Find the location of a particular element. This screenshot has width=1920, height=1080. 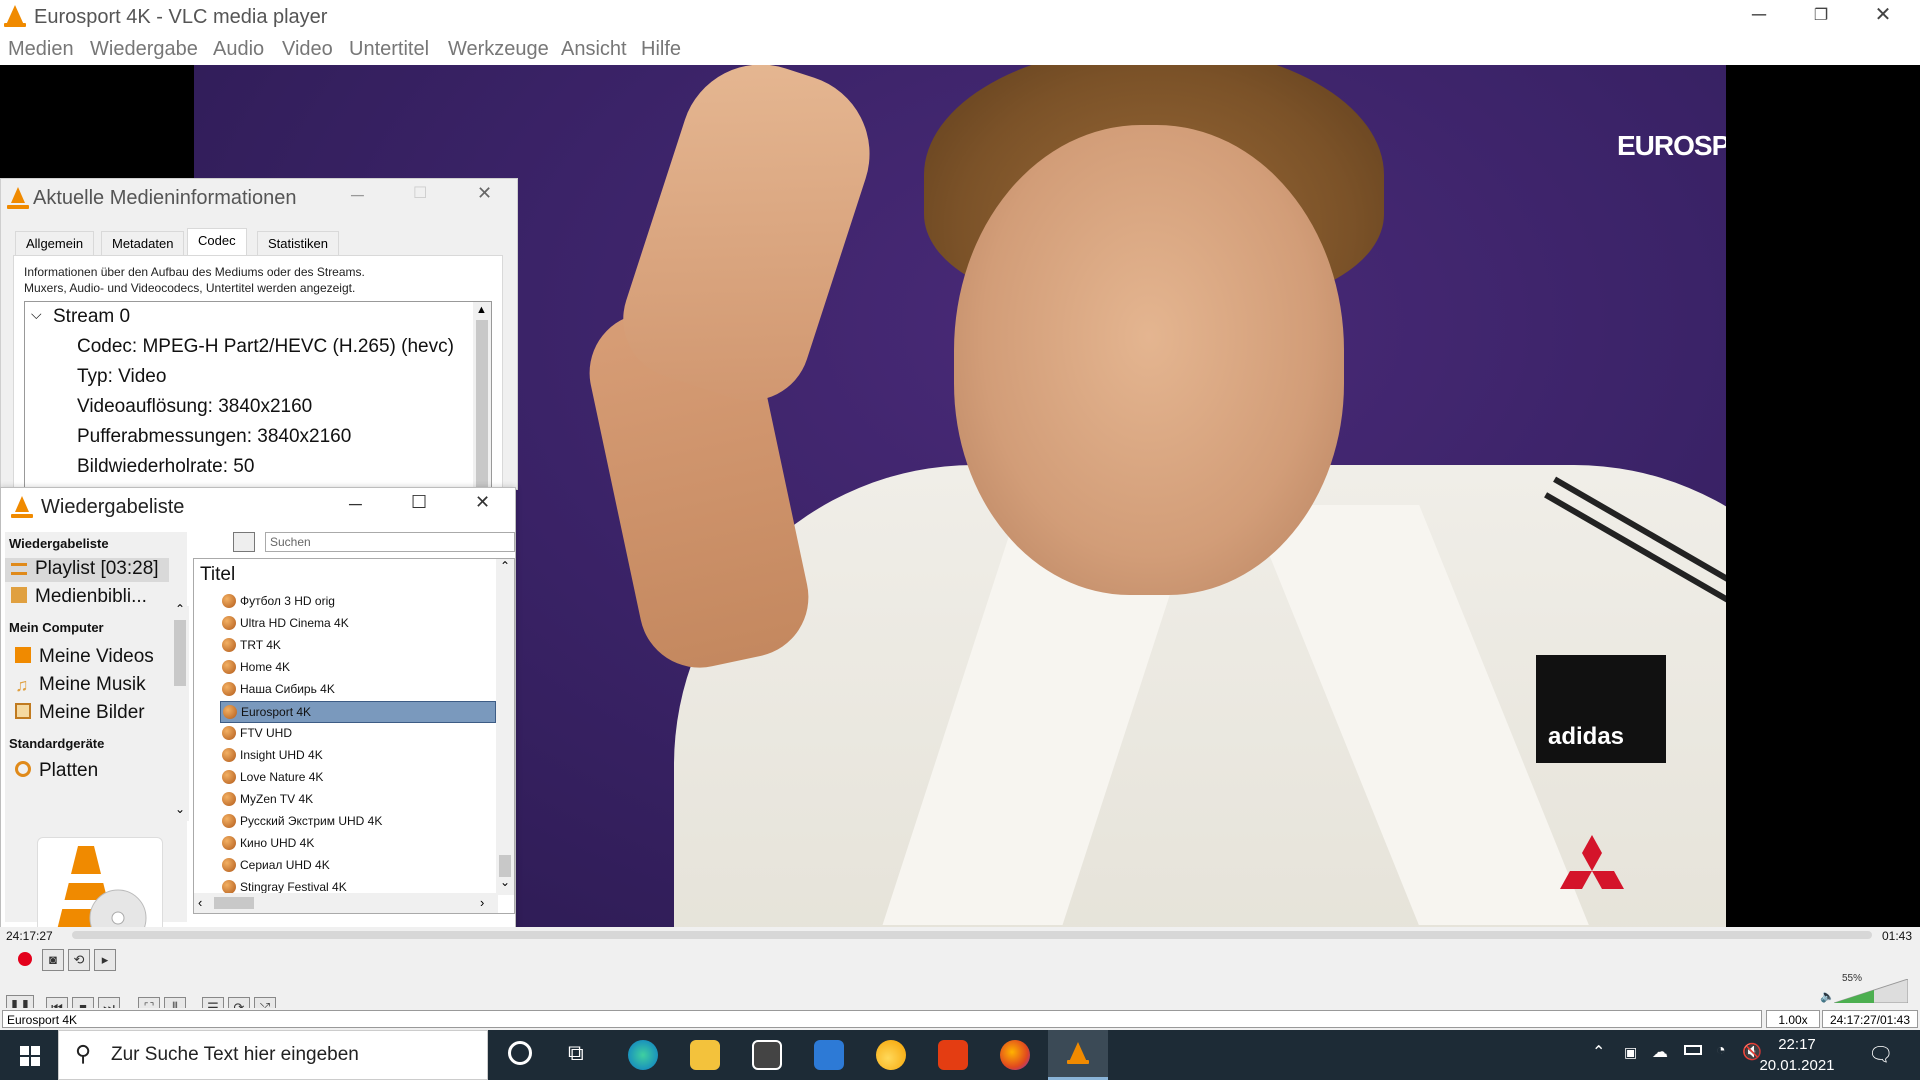

playlist-item: Insight UHD 4K is located at coordinates (358, 756).